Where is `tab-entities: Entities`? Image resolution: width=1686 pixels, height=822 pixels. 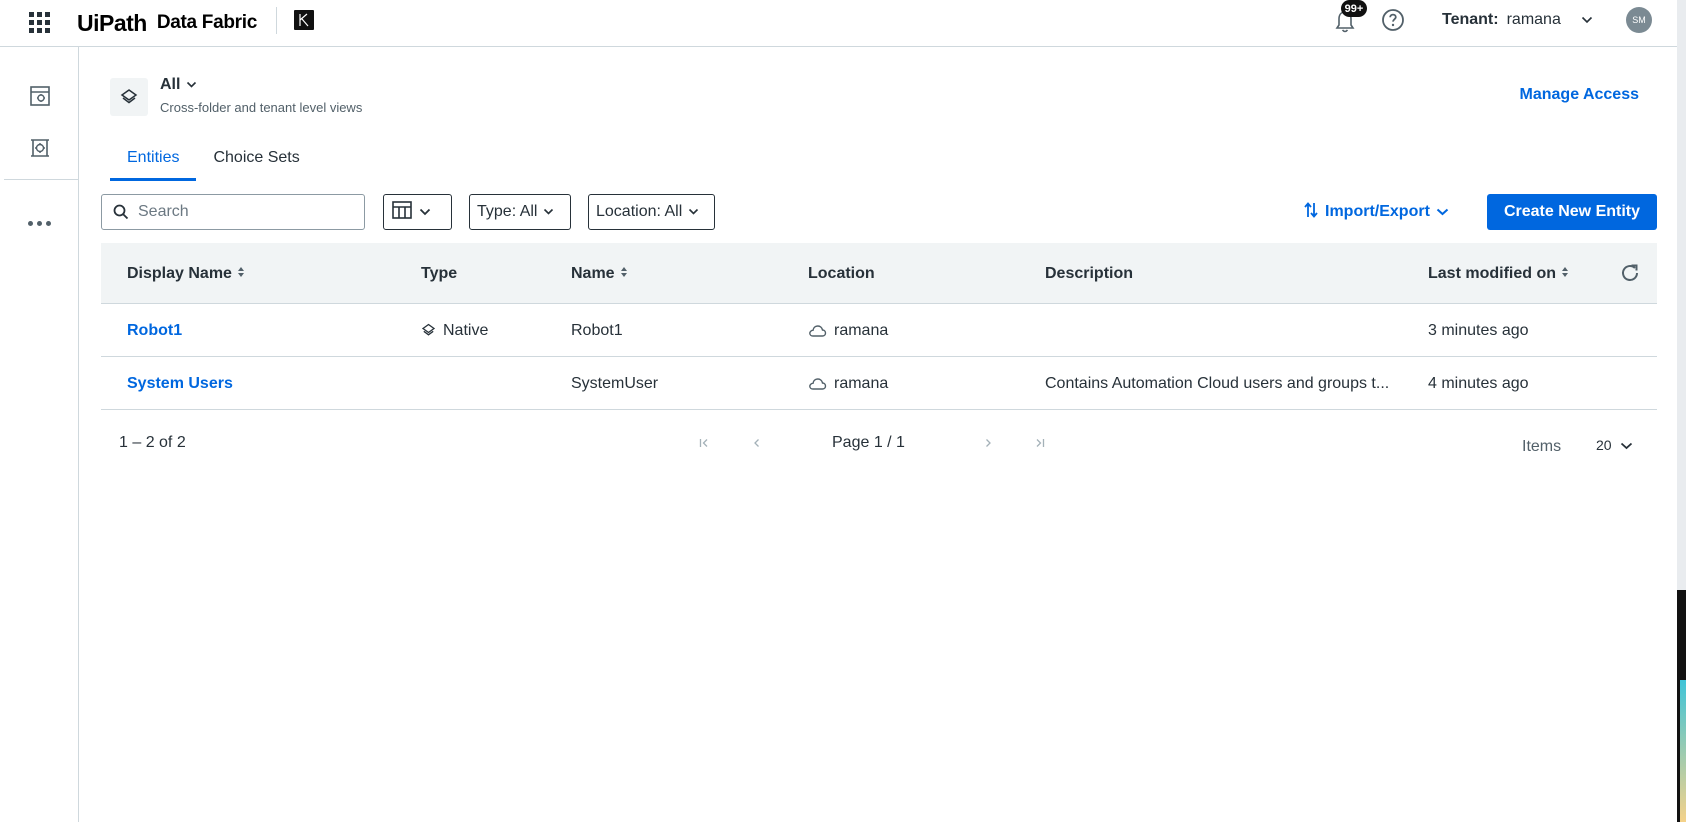 tab-entities: Entities is located at coordinates (153, 160).